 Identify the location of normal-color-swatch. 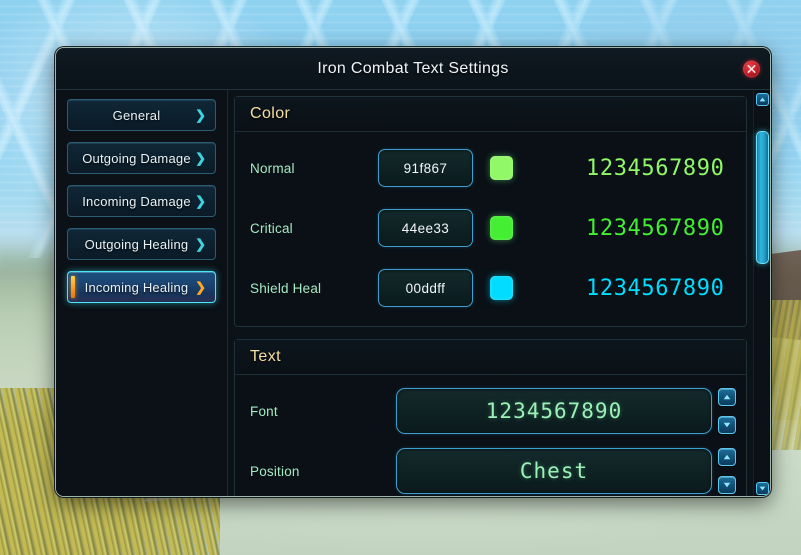
(501, 168).